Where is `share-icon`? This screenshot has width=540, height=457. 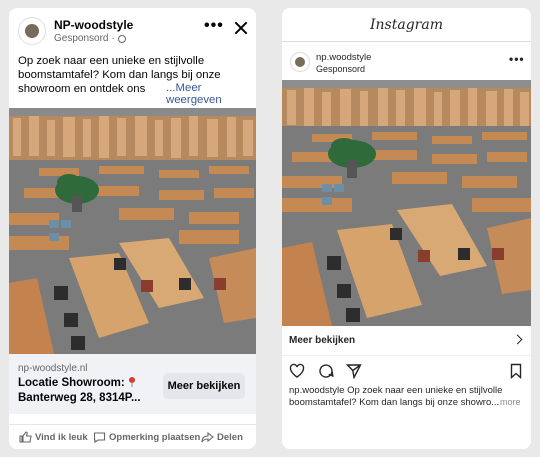
share-icon is located at coordinates (207, 437).